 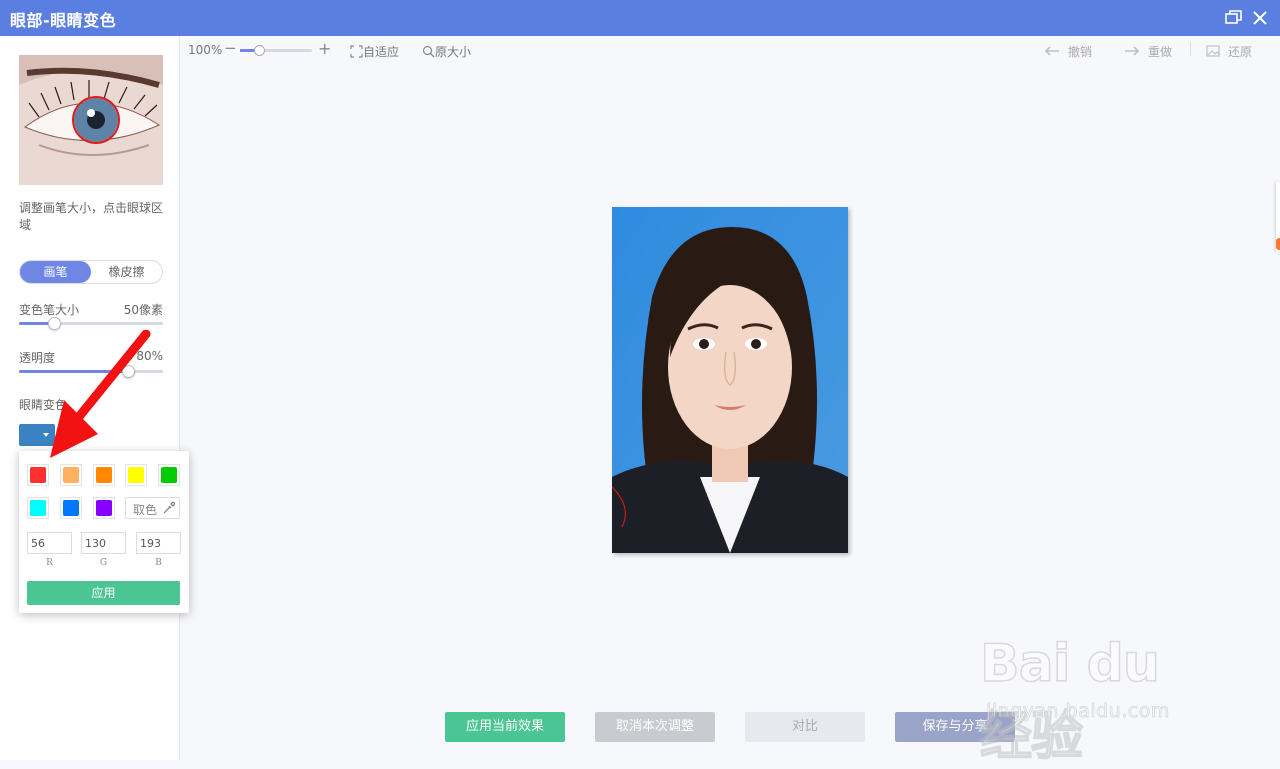 I want to click on swatch-light-orange, so click(x=71, y=475).